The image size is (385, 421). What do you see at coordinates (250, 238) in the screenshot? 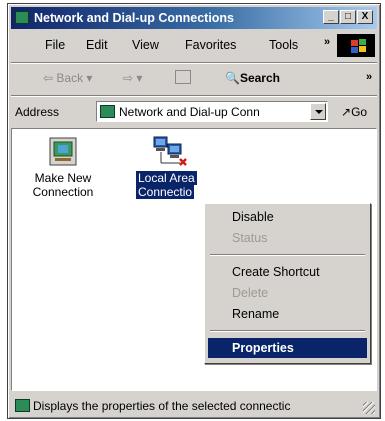
I see `menu-item-status: Status` at bounding box center [250, 238].